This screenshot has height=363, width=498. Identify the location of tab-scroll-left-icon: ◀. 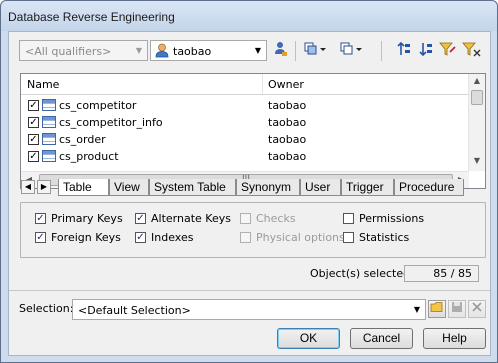
(28, 187).